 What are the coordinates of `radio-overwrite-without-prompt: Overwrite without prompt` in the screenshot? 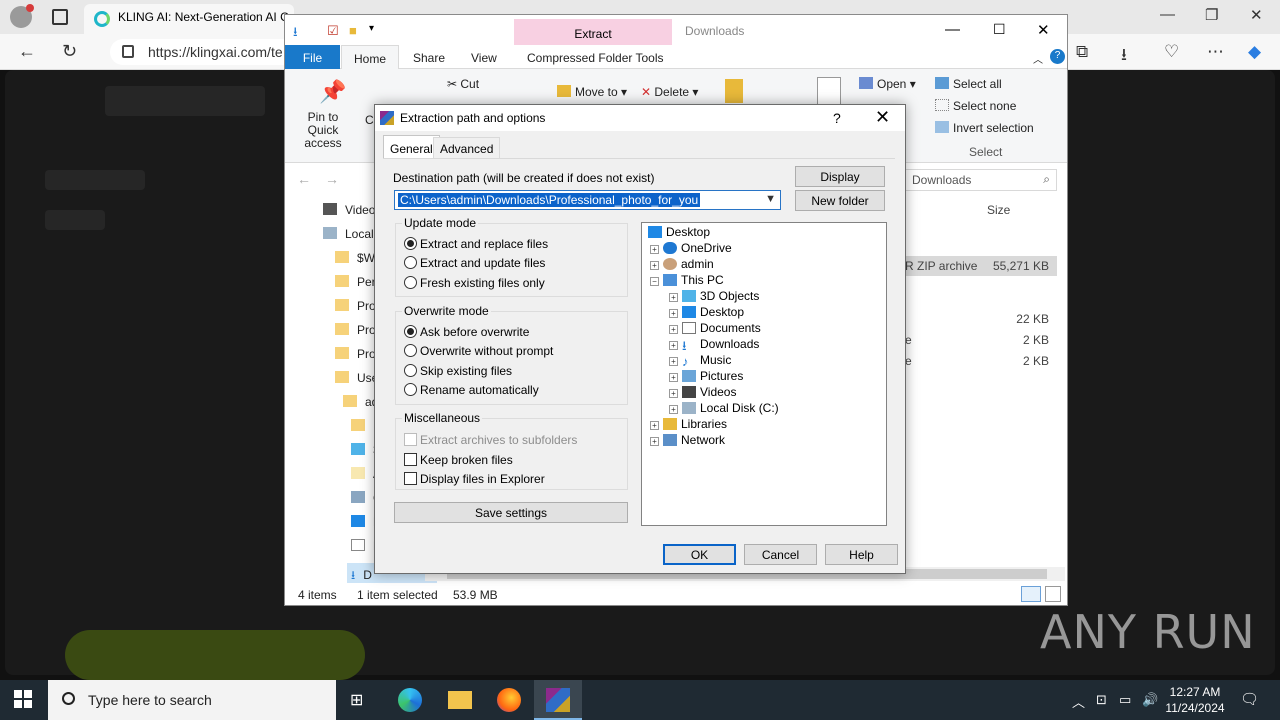 It's located at (478, 351).